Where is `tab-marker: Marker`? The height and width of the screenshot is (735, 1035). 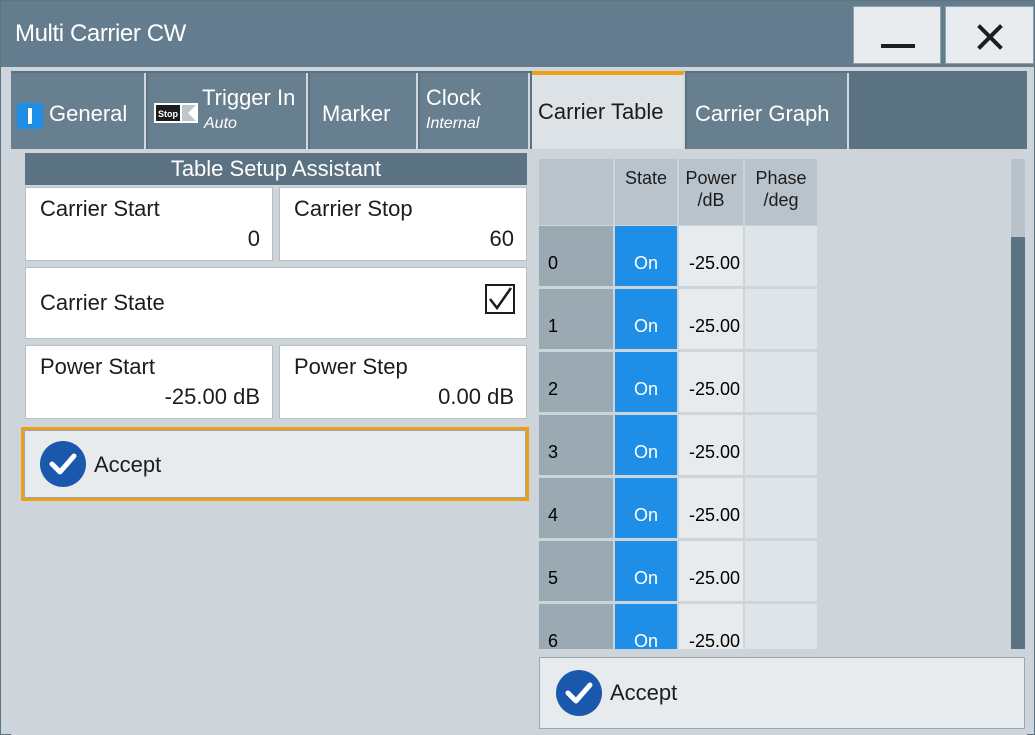 tab-marker: Marker is located at coordinates (364, 111).